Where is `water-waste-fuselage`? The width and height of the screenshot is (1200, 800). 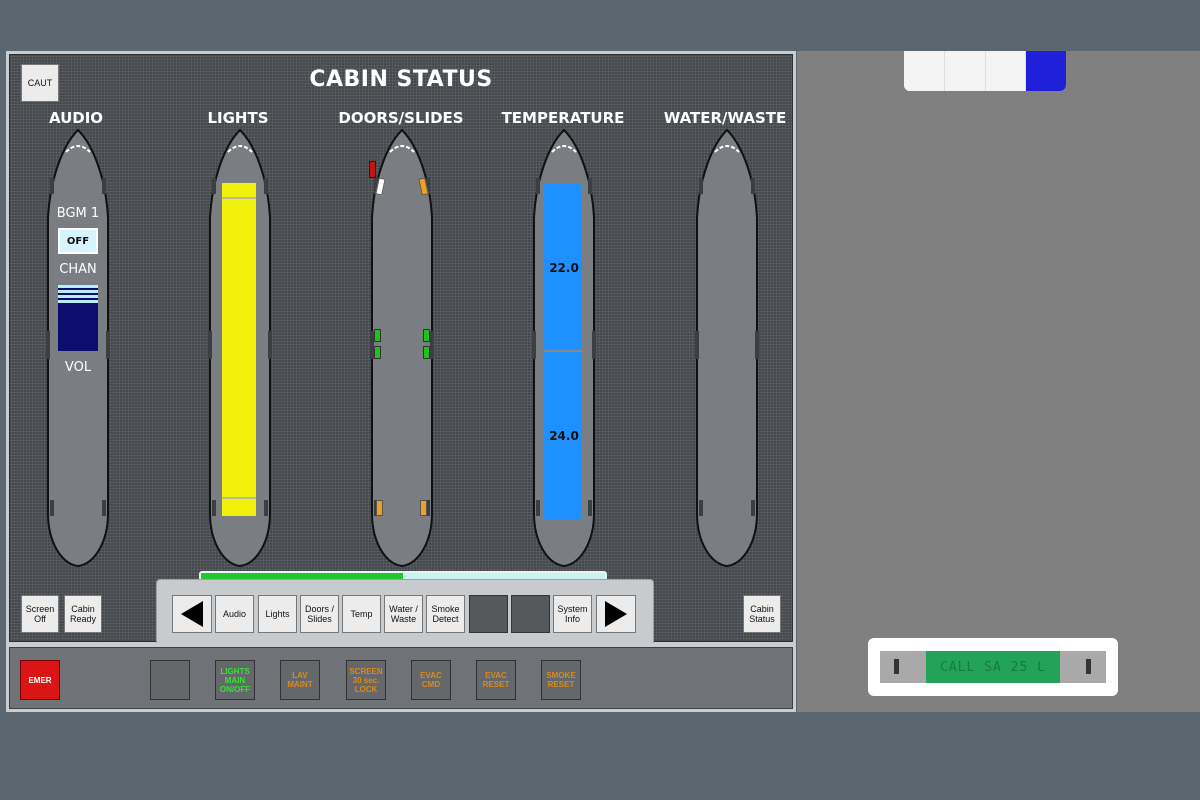
water-waste-fuselage is located at coordinates (727, 348).